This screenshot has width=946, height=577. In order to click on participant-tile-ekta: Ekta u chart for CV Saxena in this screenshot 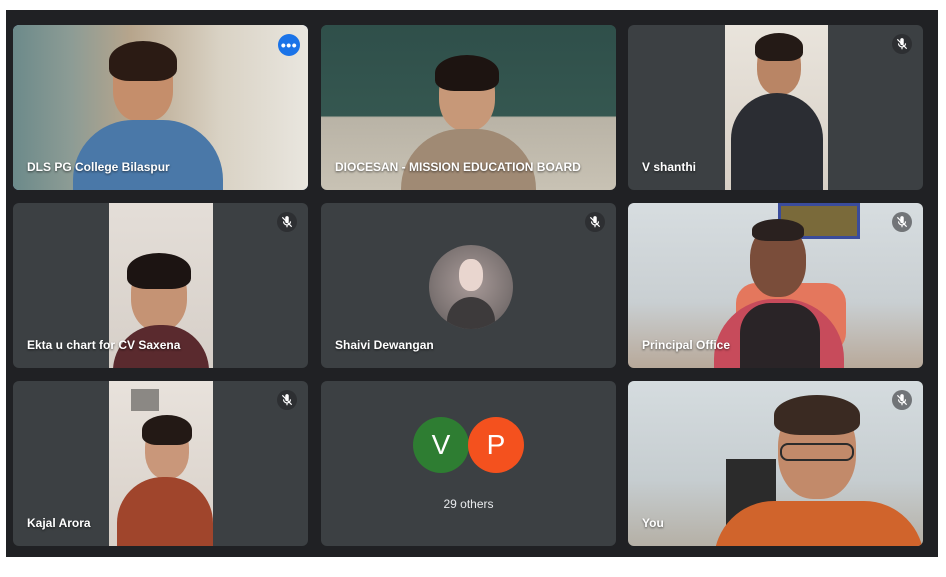, I will do `click(160, 285)`.